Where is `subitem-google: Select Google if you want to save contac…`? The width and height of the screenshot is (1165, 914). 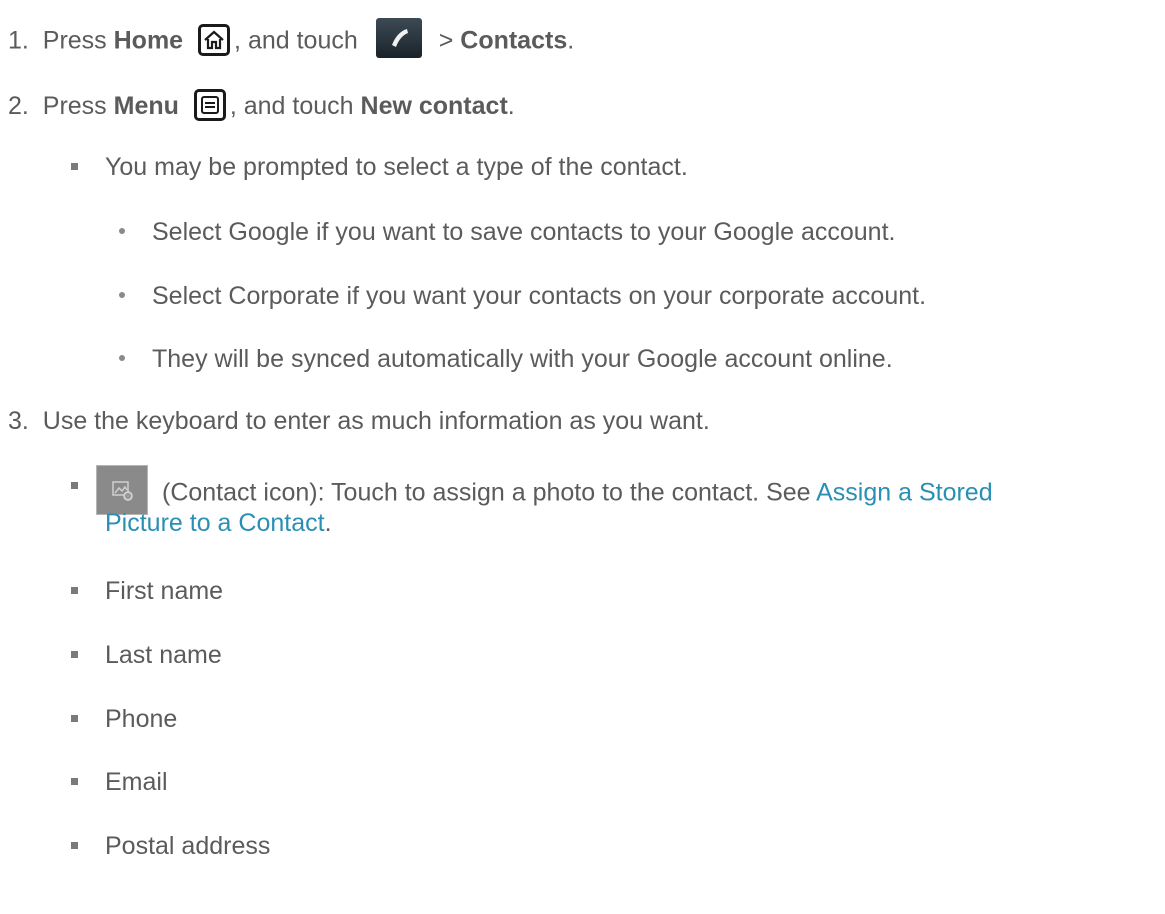 subitem-google: Select Google if you want to save contac… is located at coordinates (524, 232).